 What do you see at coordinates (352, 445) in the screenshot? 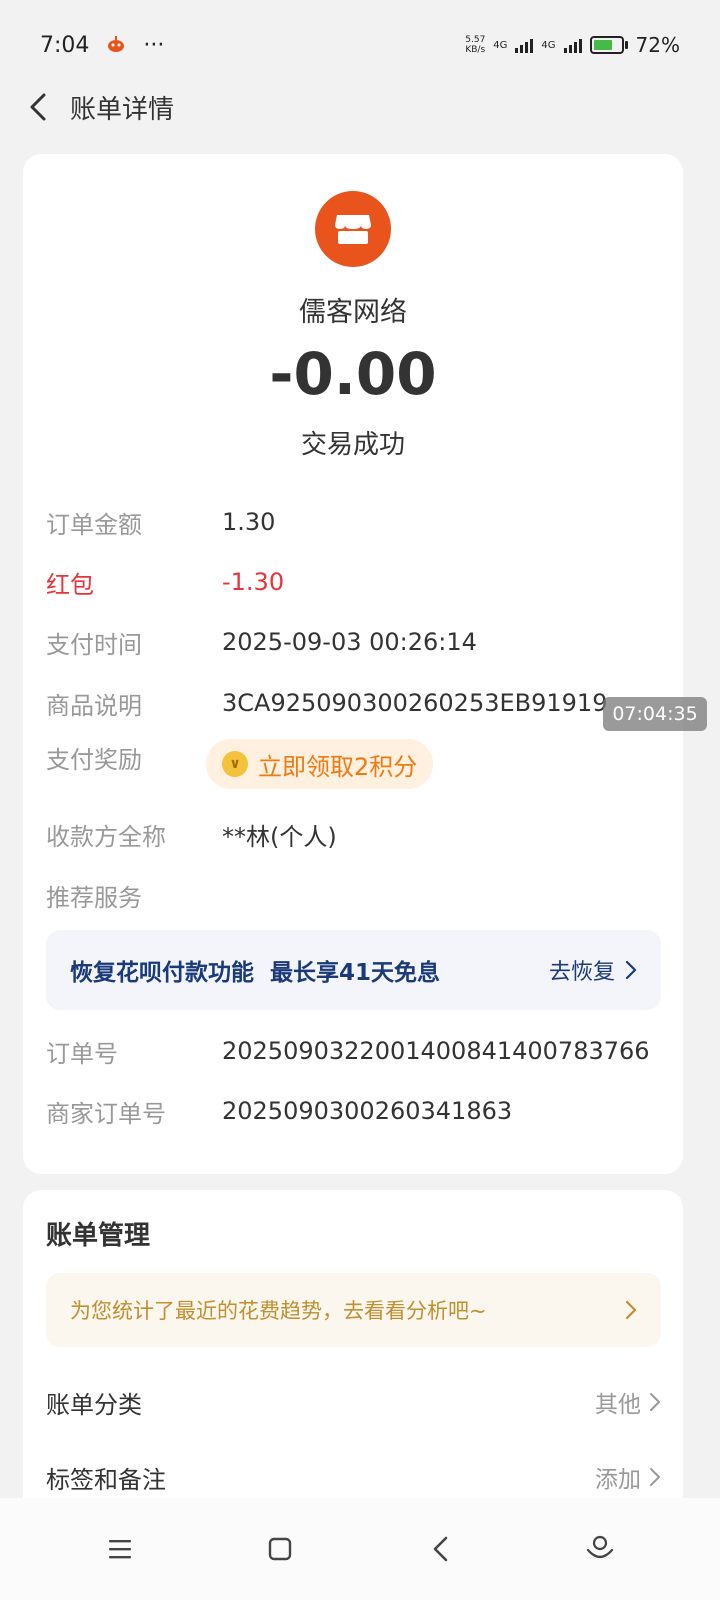
I see `transaction-status: 交易成功` at bounding box center [352, 445].